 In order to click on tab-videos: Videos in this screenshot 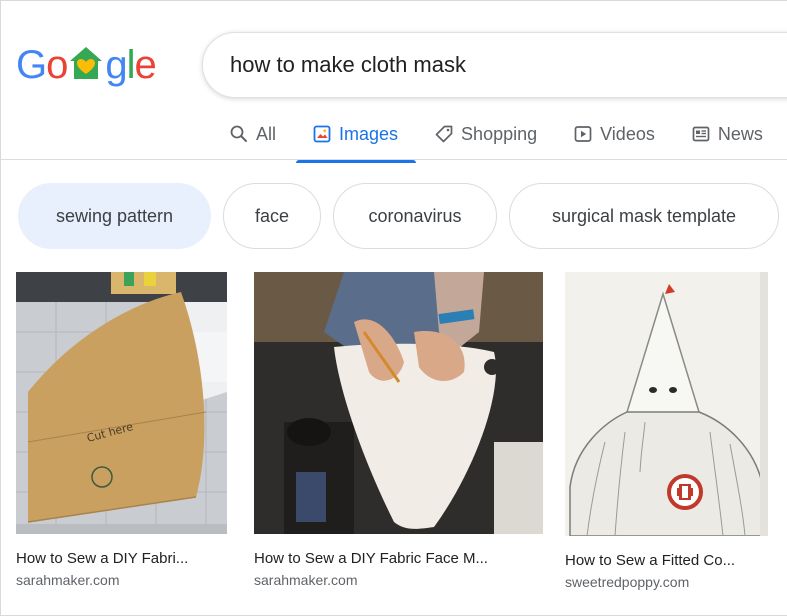, I will do `click(614, 134)`.